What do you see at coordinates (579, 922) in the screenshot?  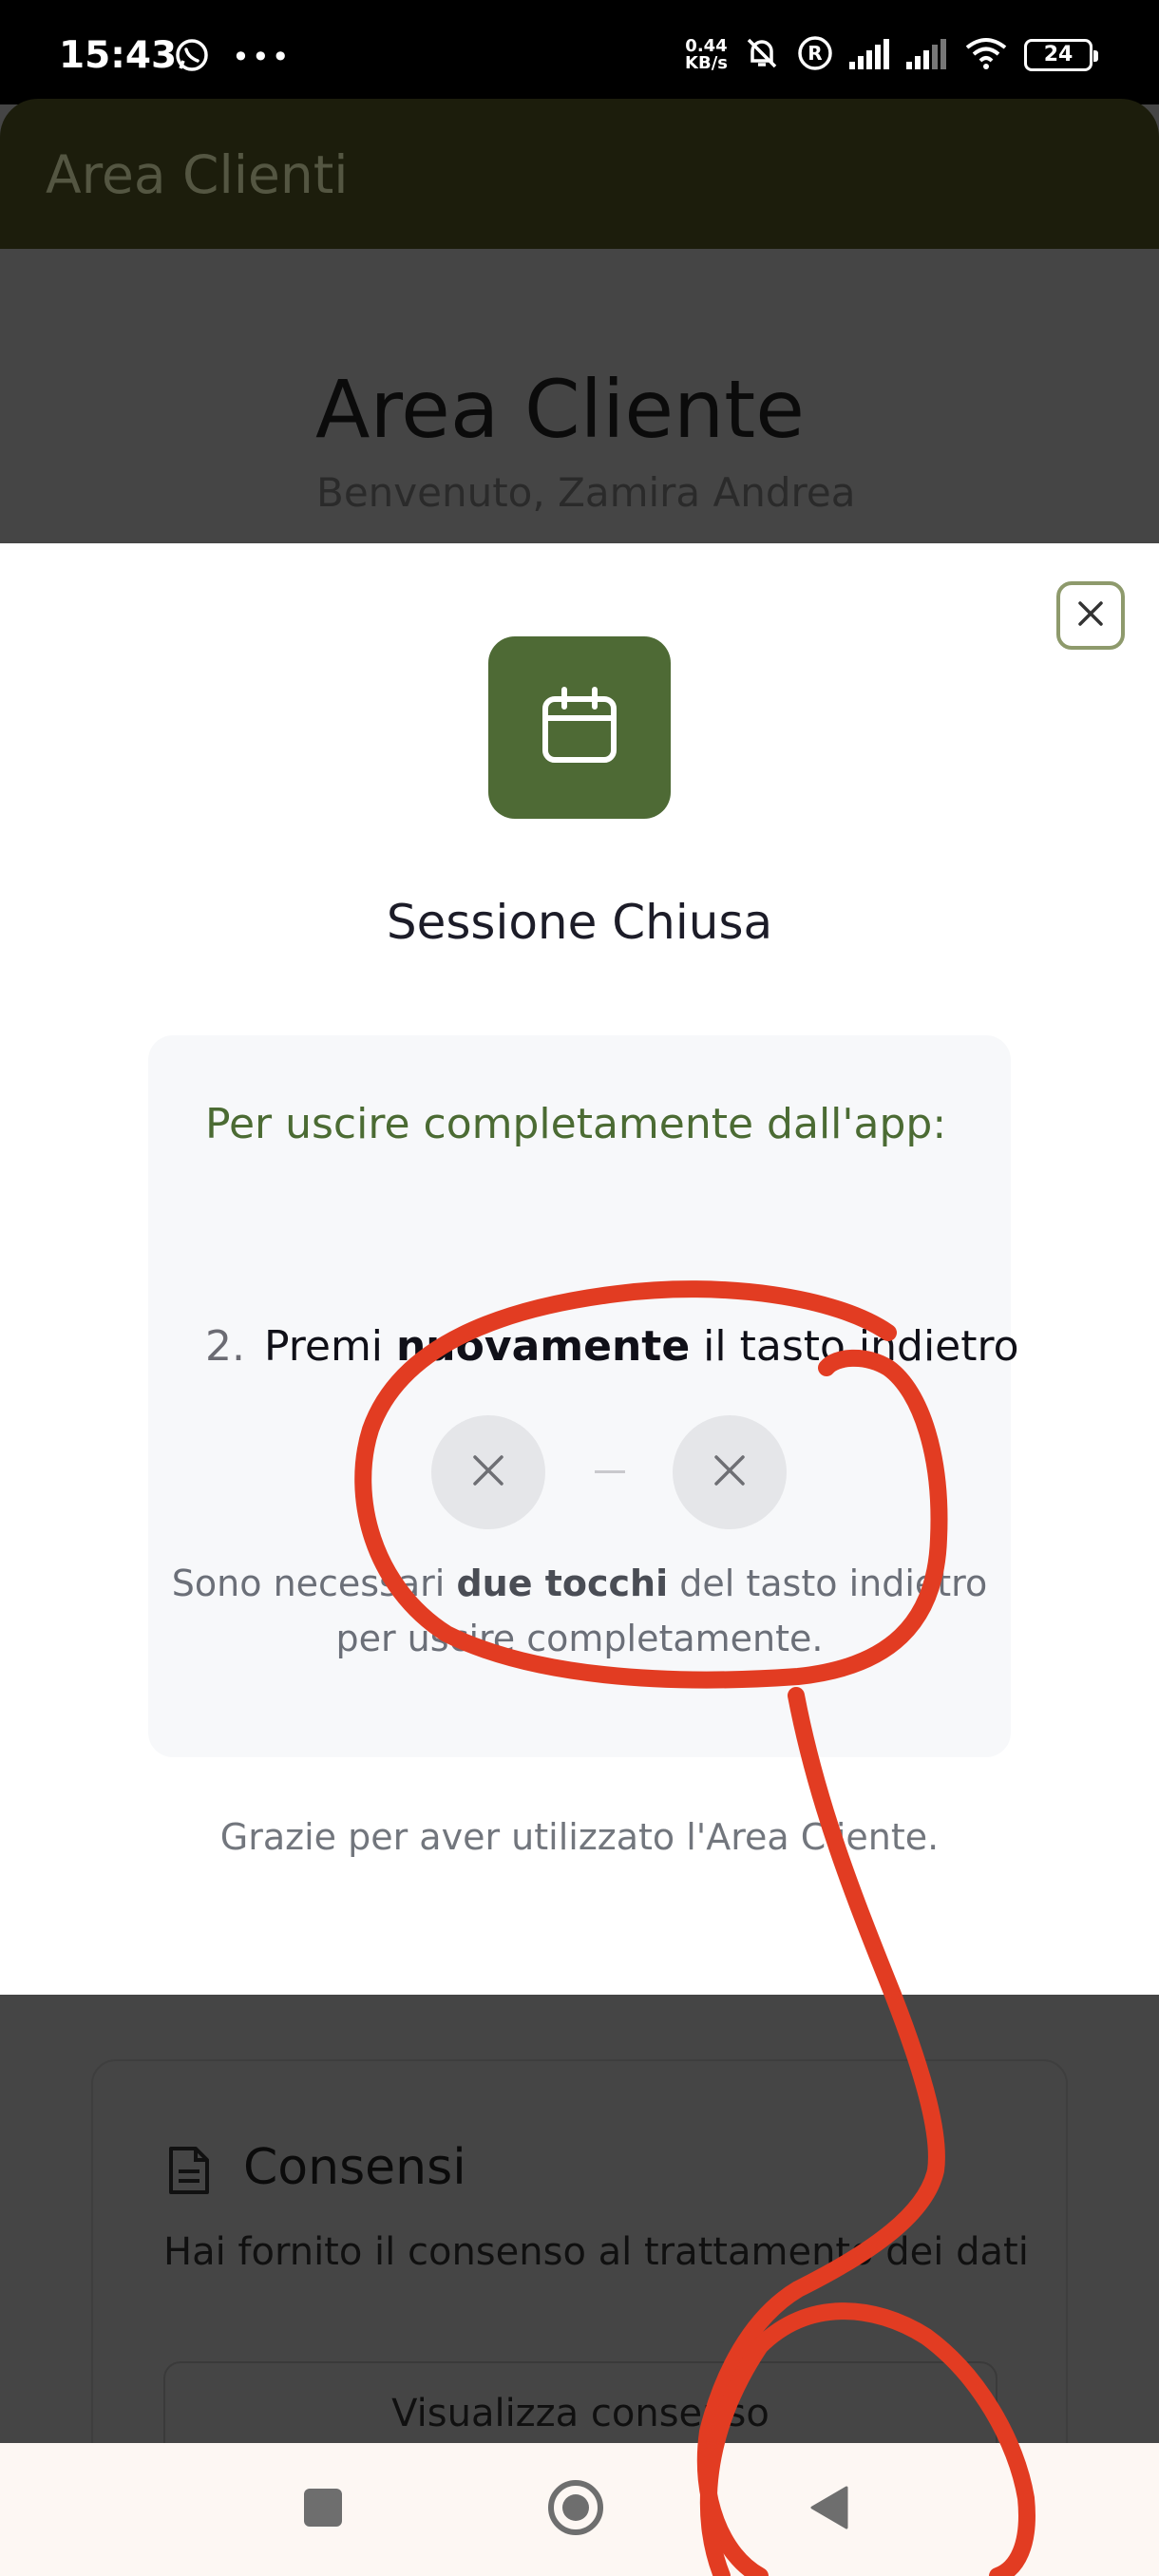 I see `sheet-title: Sessione Chiusa` at bounding box center [579, 922].